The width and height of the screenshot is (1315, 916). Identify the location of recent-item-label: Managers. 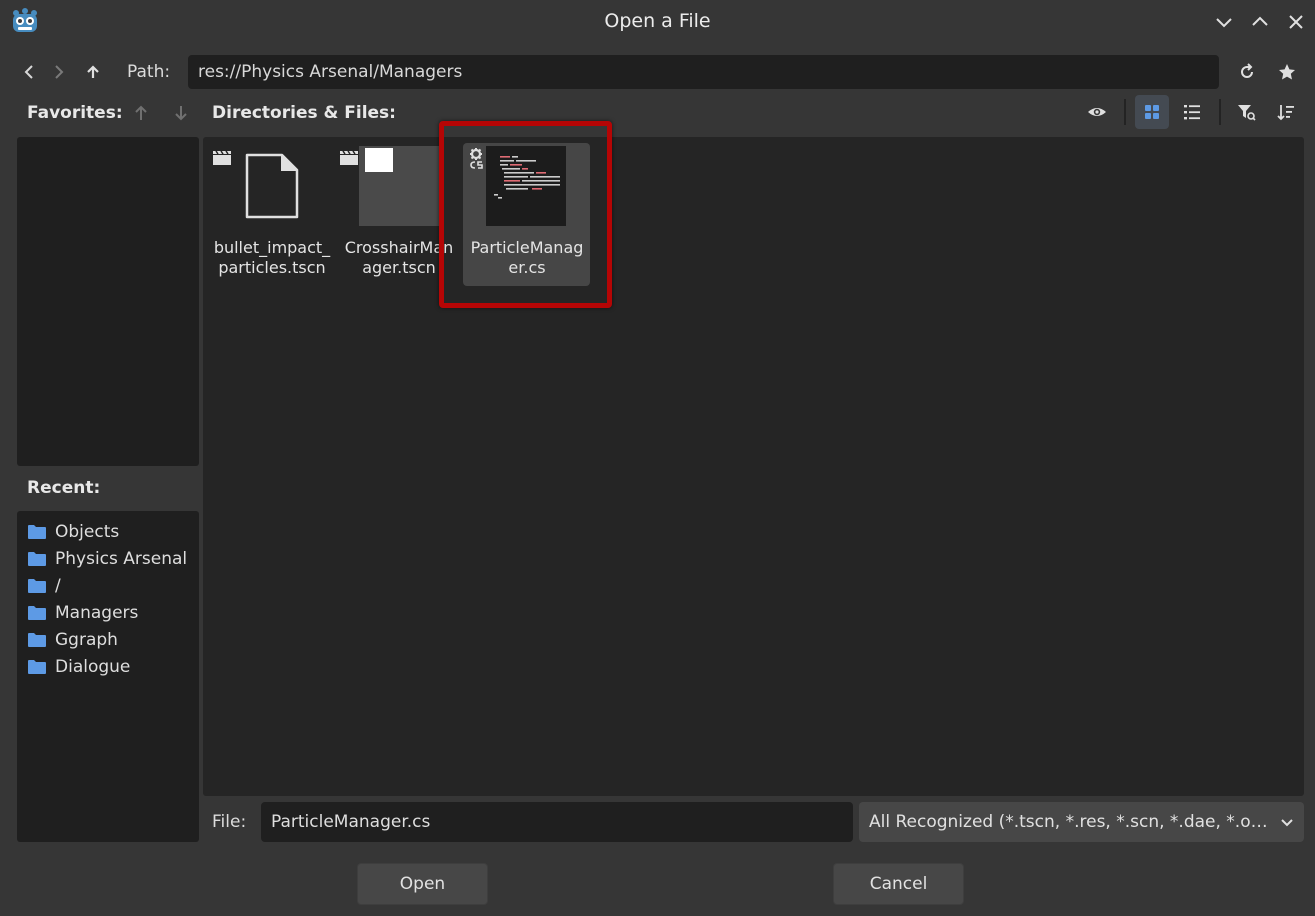
(97, 613).